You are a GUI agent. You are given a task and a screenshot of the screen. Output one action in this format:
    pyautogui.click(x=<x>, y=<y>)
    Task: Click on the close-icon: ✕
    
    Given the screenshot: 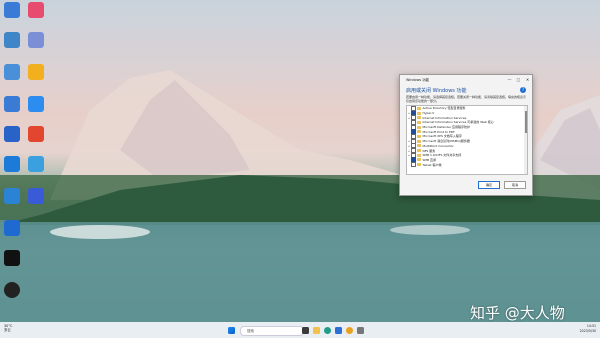 What is the action you would take?
    pyautogui.click(x=527, y=79)
    